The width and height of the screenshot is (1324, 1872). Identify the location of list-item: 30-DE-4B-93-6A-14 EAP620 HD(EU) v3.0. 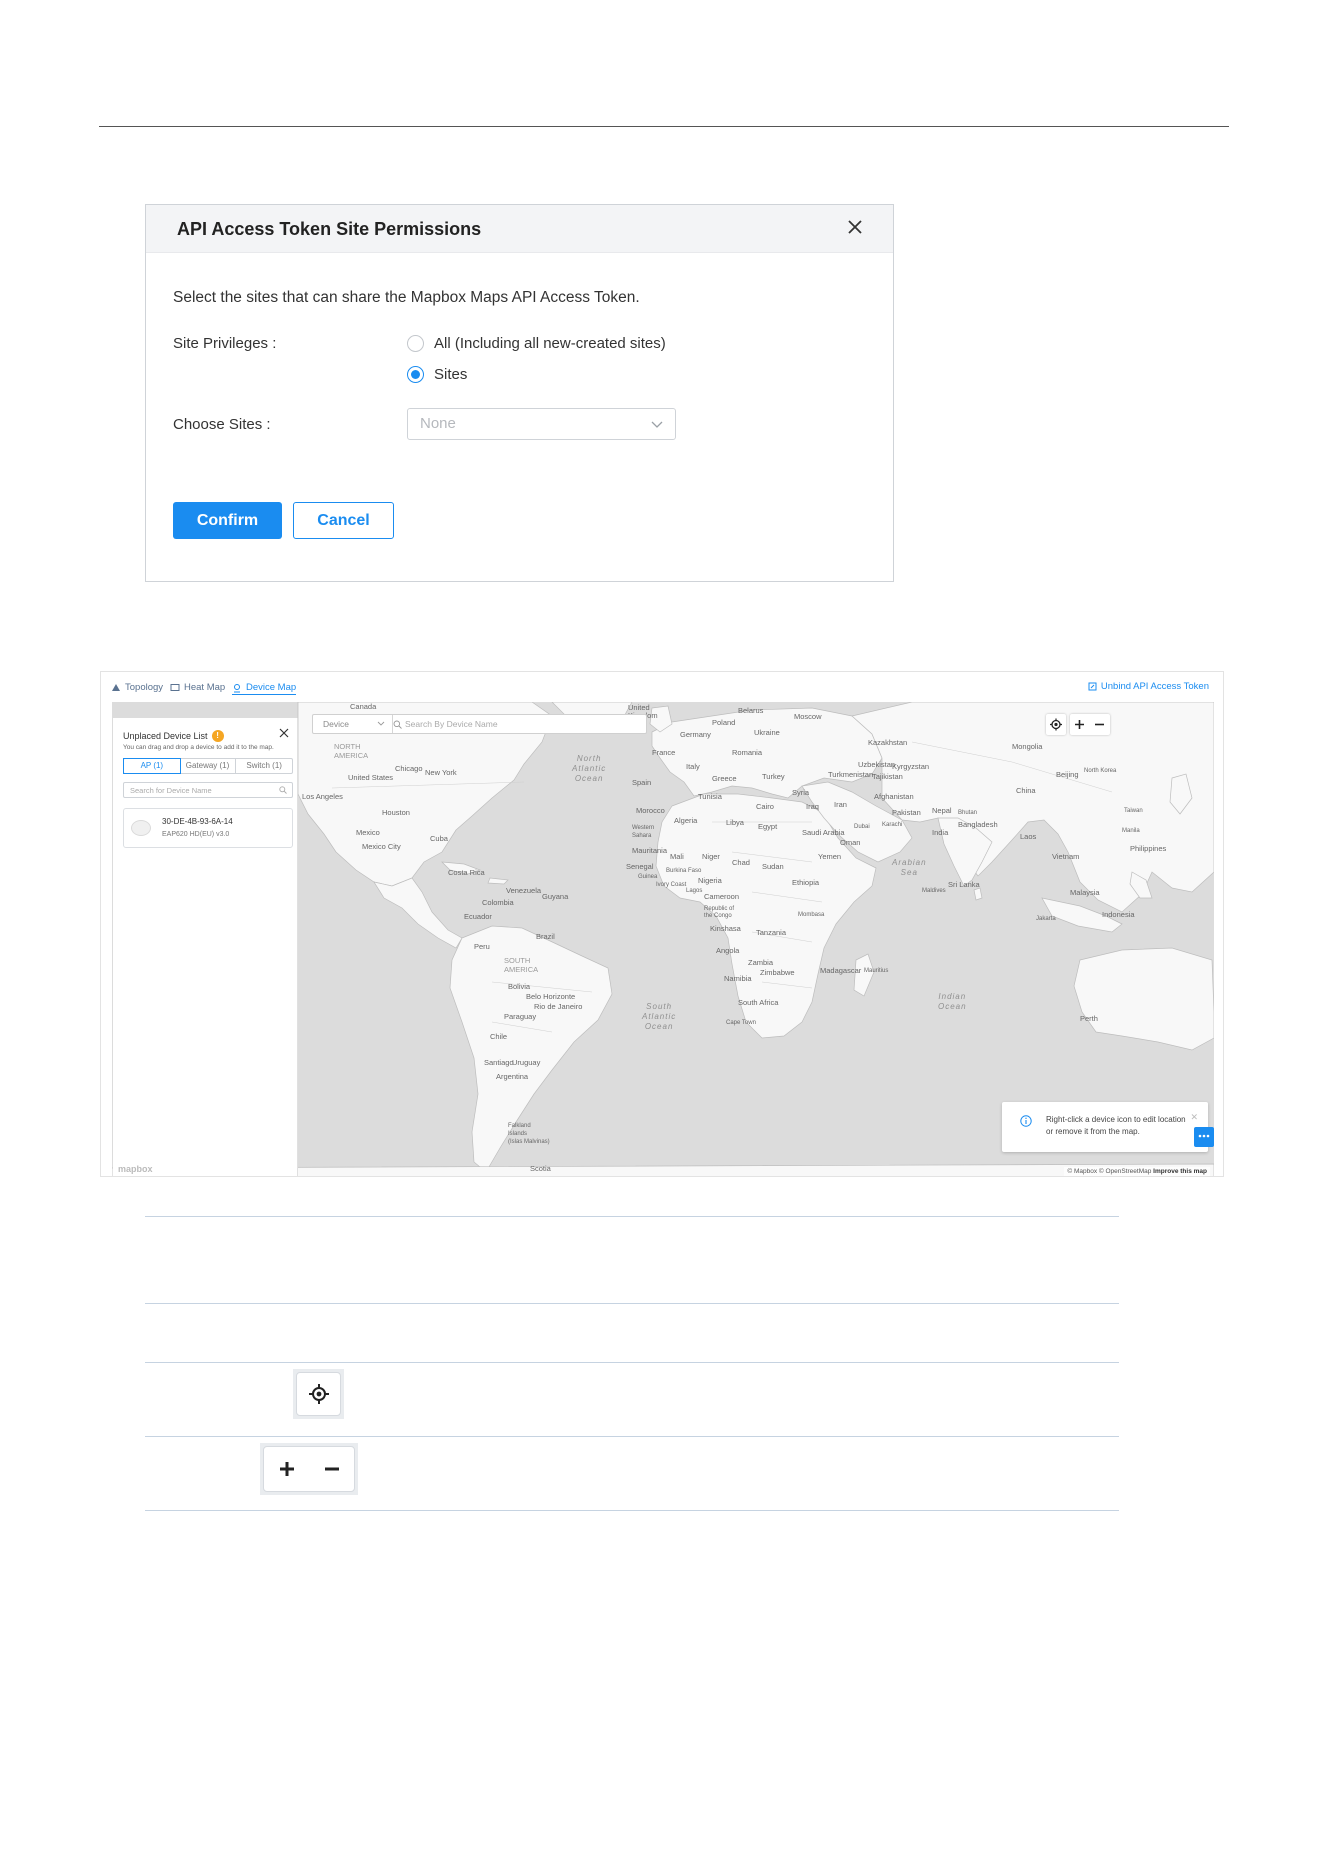
(208, 828).